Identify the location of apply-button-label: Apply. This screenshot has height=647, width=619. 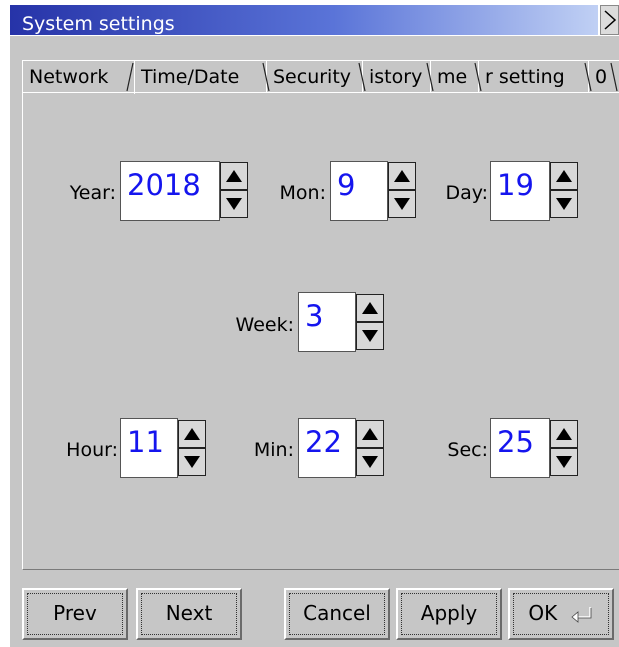
(449, 613).